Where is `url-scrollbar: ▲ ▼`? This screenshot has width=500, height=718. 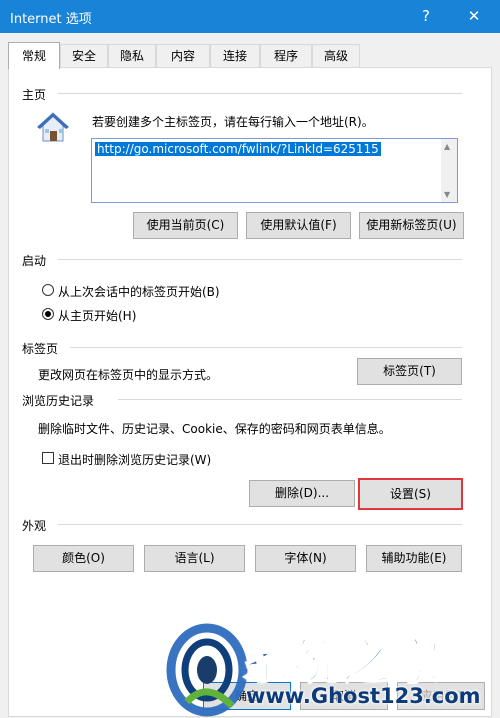
url-scrollbar: ▲ ▼ is located at coordinates (449, 170).